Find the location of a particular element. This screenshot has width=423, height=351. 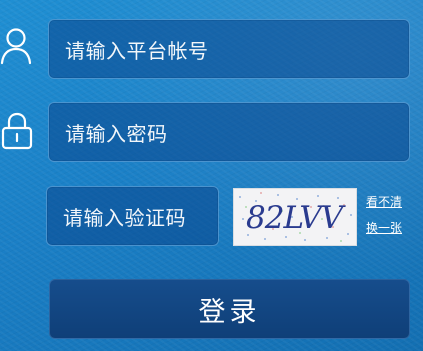

user-icon is located at coordinates (17, 46).